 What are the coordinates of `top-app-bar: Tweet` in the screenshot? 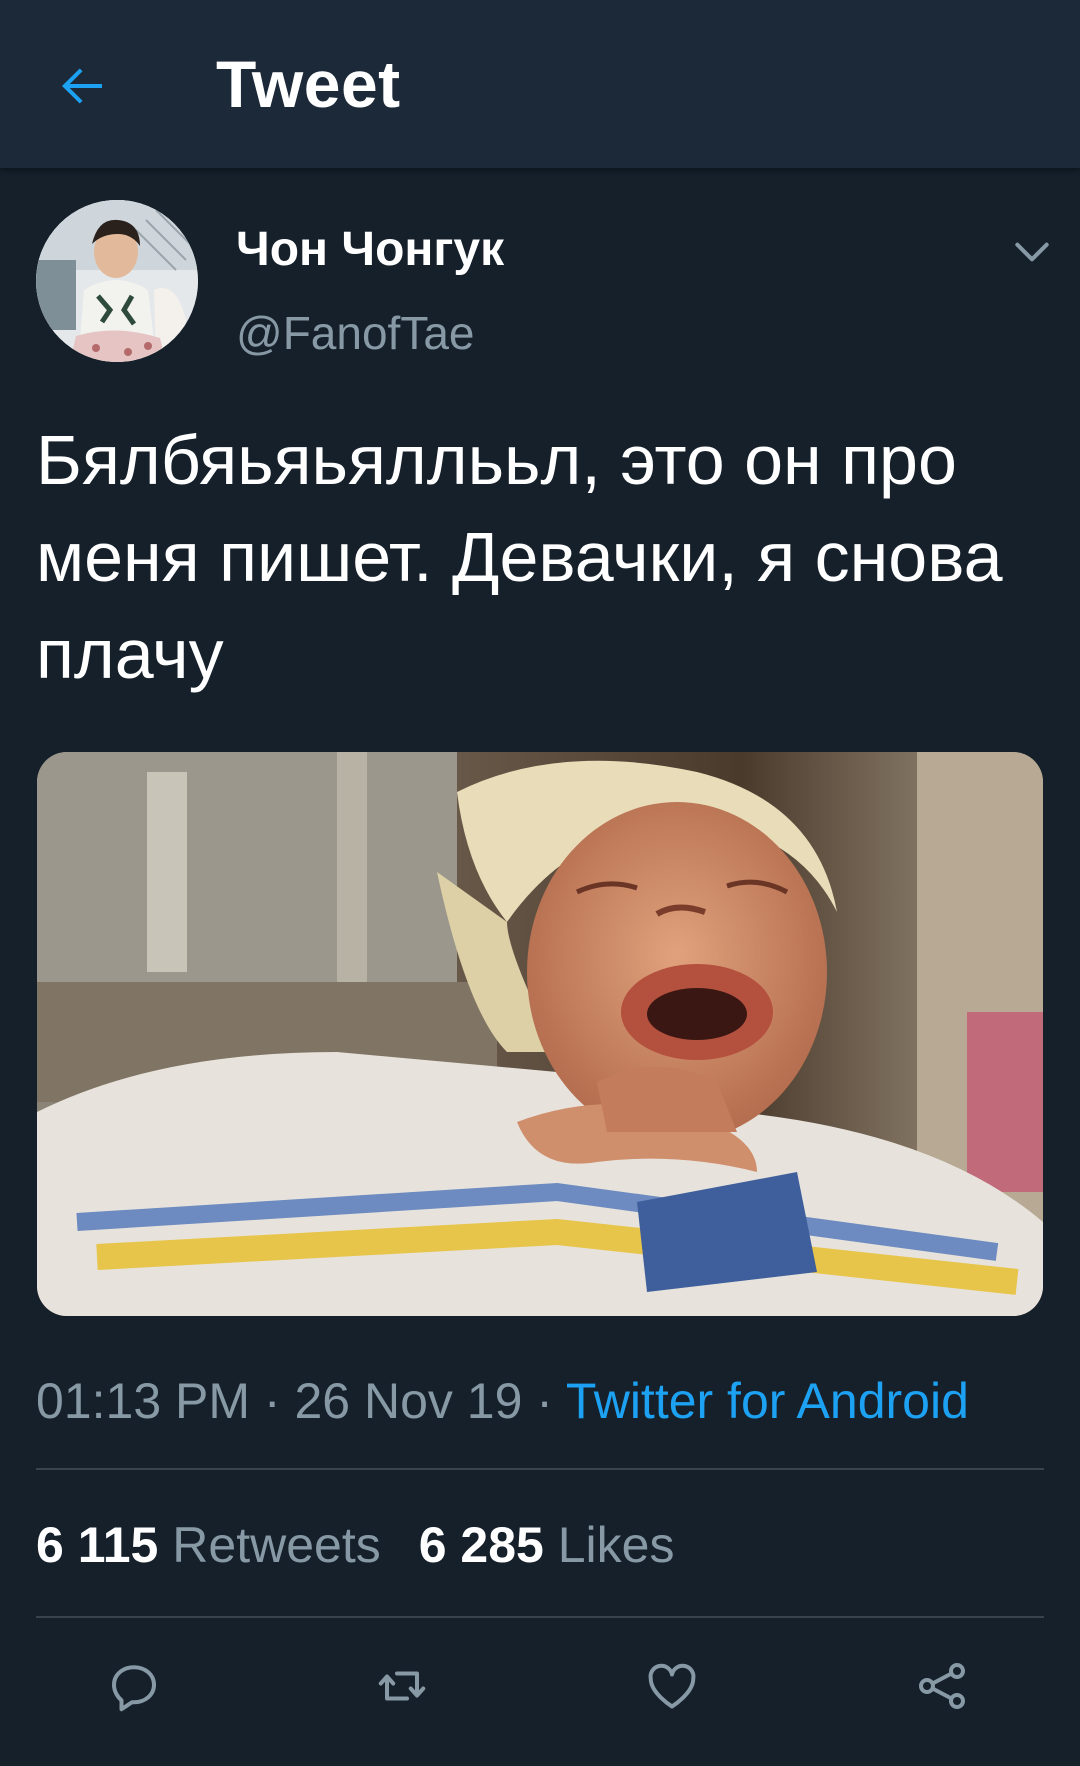 It's located at (540, 84).